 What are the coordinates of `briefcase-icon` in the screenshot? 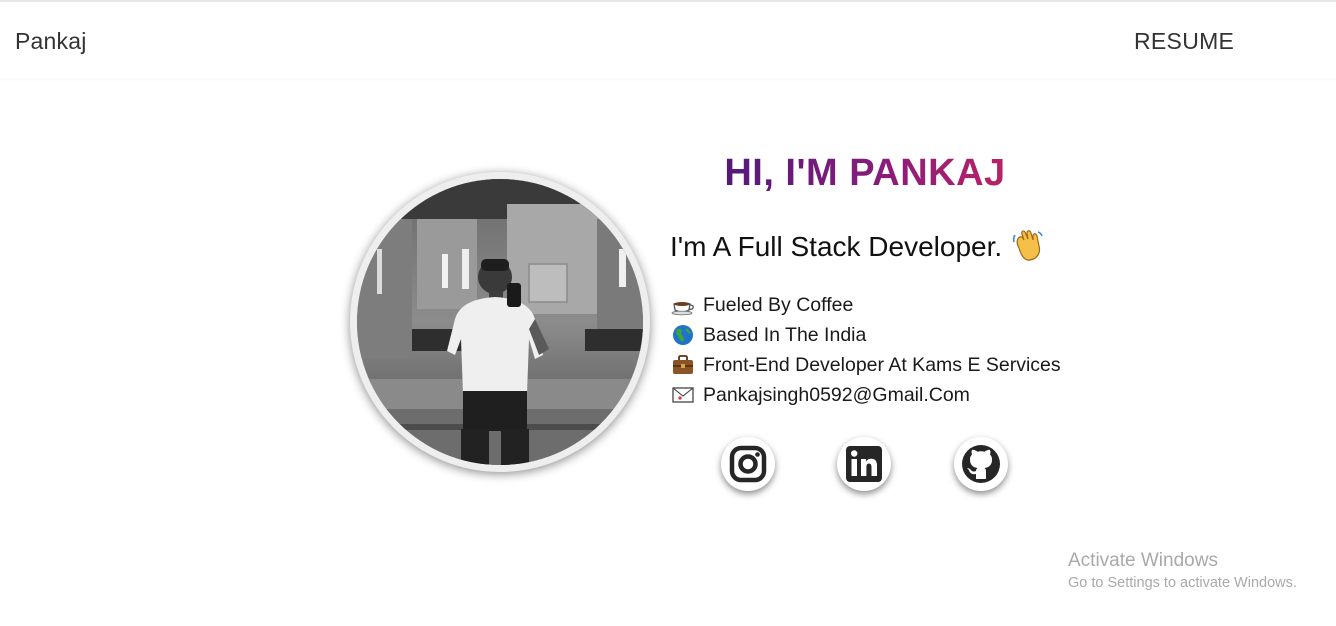 It's located at (683, 365).